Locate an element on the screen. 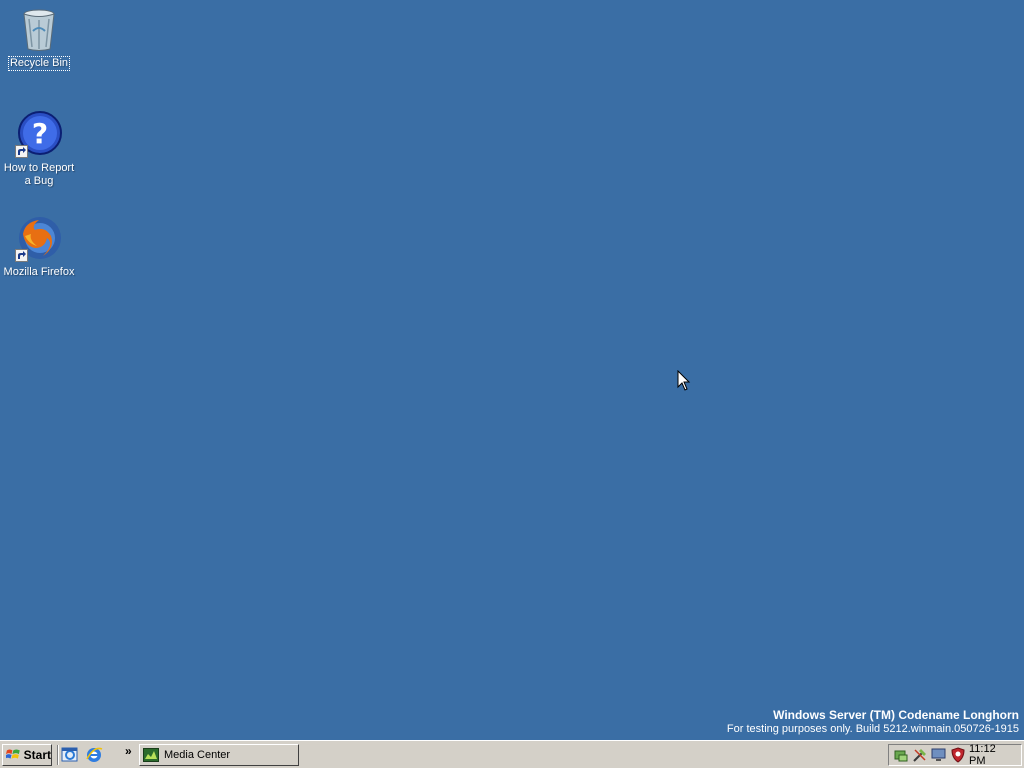 The height and width of the screenshot is (768, 1024). network-icon is located at coordinates (901, 755).